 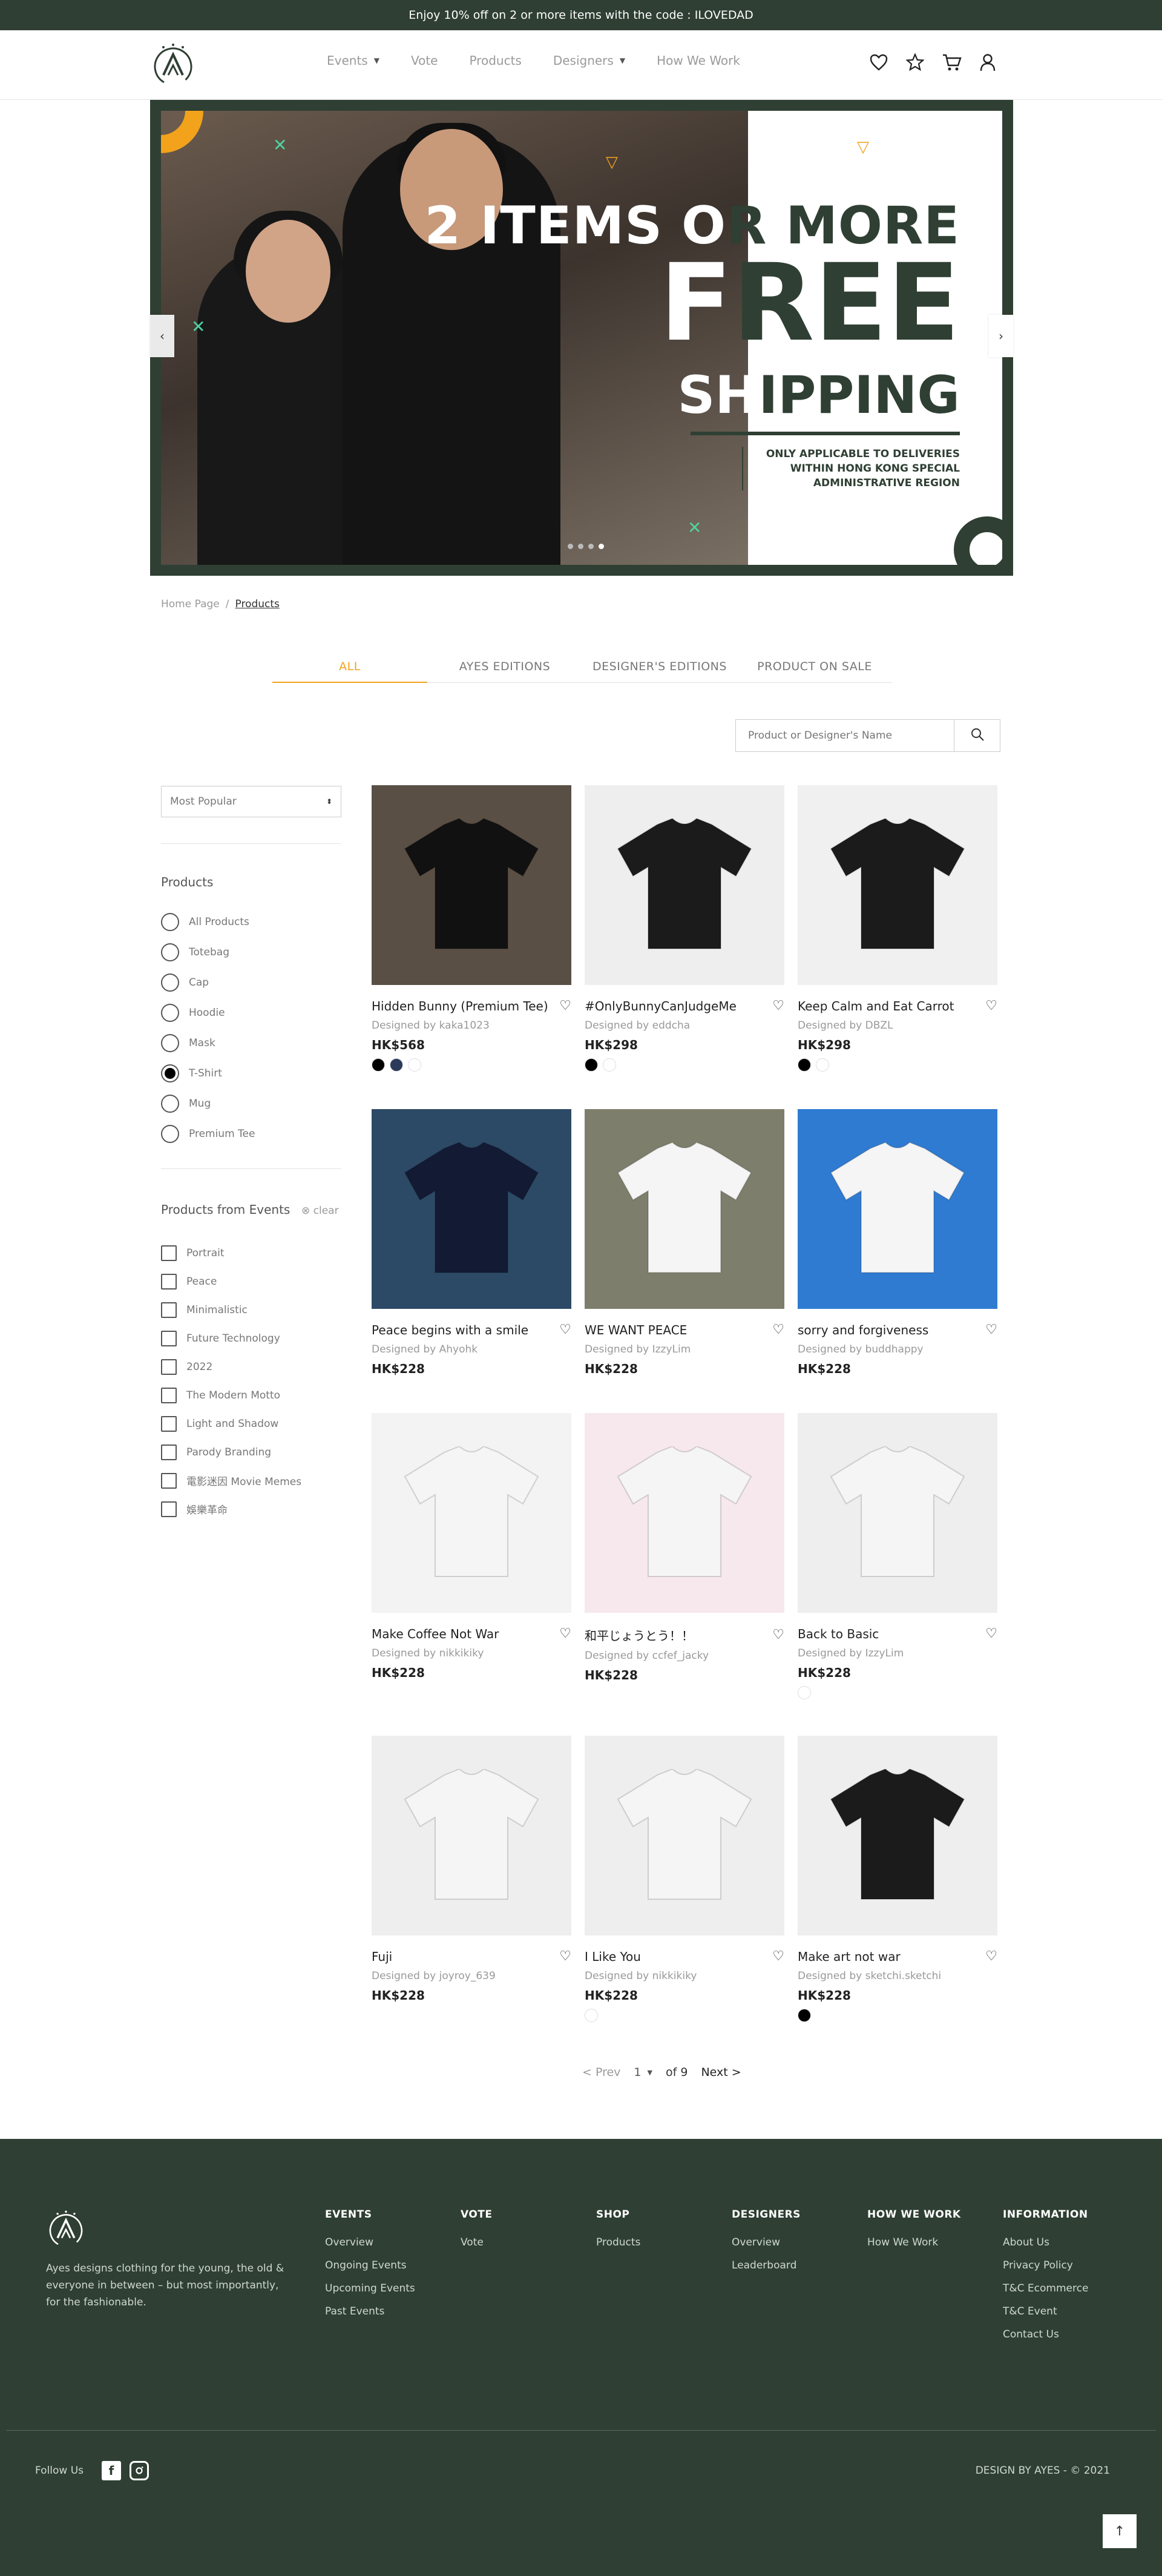 What do you see at coordinates (814, 671) in the screenshot?
I see `tab-product-on-sale: PRODUCT ON SALE` at bounding box center [814, 671].